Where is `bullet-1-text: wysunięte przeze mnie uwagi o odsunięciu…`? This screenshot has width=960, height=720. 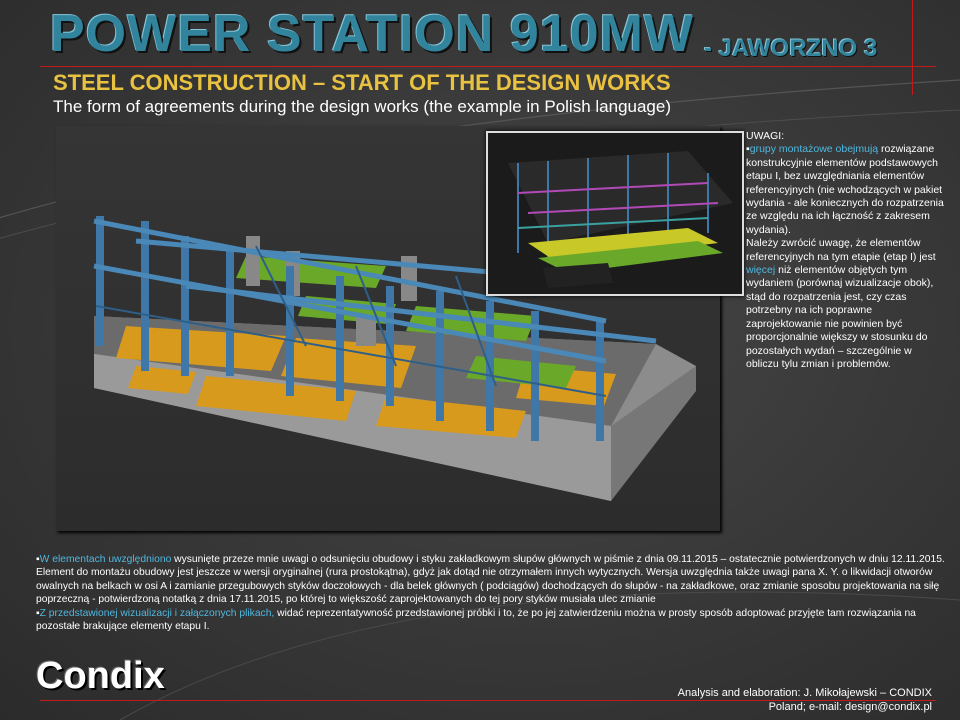 bullet-1-text: wysunięte przeze mnie uwagi o odsunięciu… is located at coordinates (490, 580).